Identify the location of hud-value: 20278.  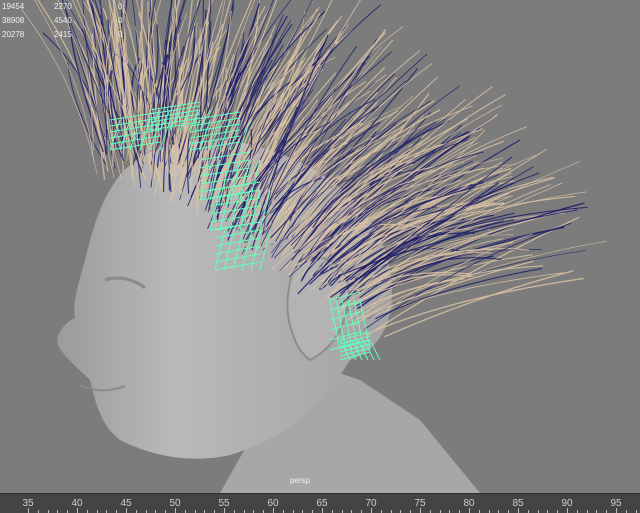
(13, 34).